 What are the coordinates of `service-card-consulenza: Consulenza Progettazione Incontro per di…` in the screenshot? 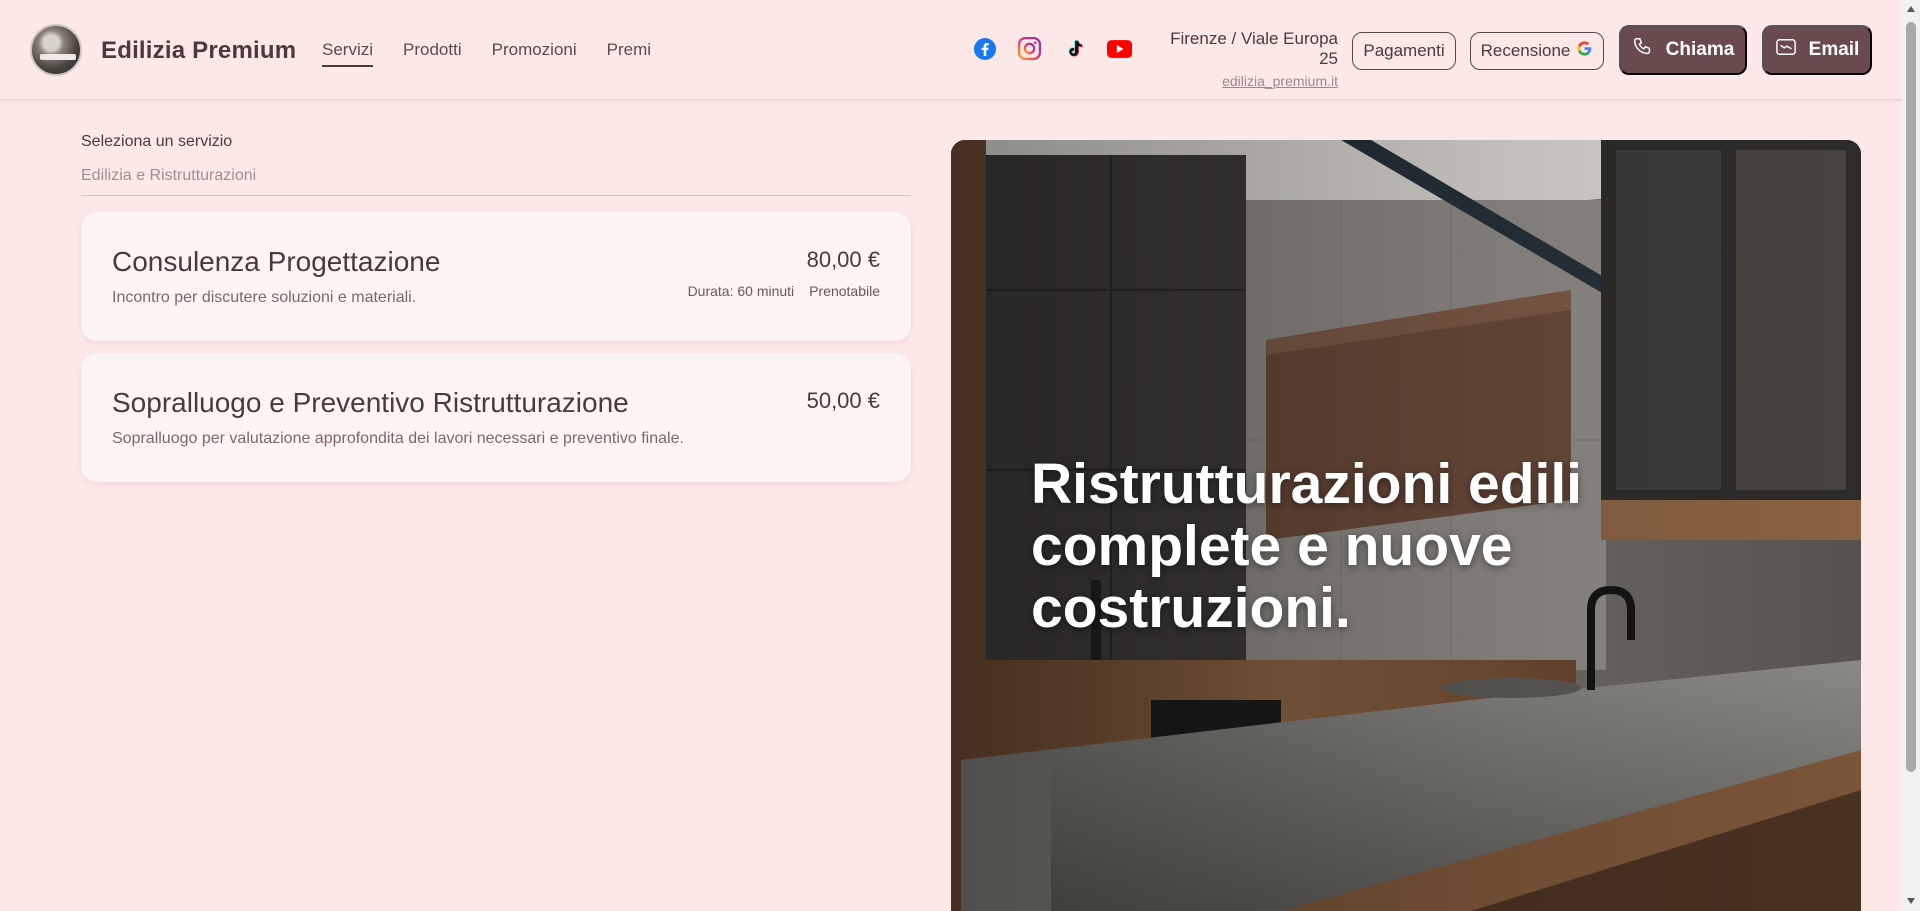 It's located at (496, 276).